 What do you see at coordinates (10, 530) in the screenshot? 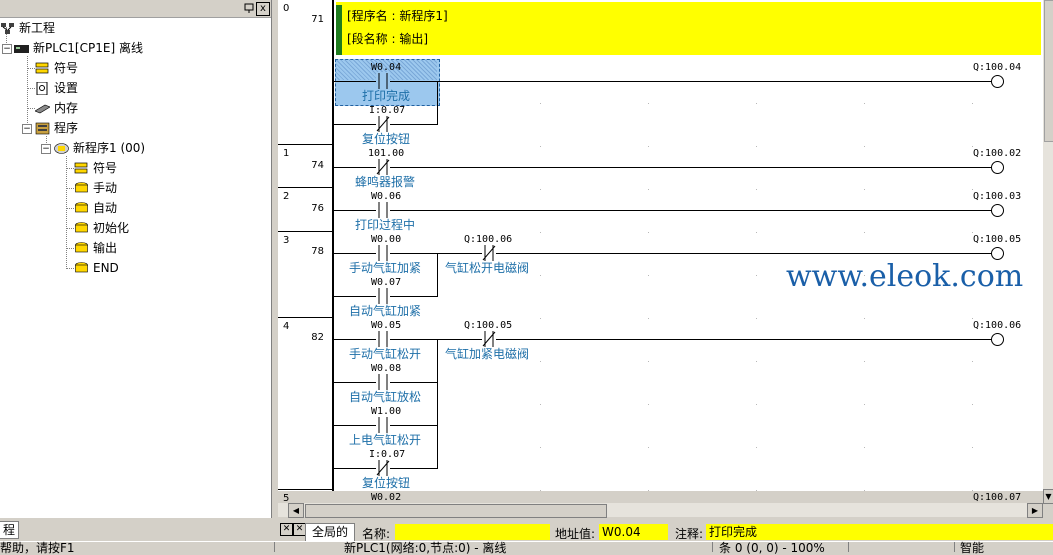
I see `tab-project: 程` at bounding box center [10, 530].